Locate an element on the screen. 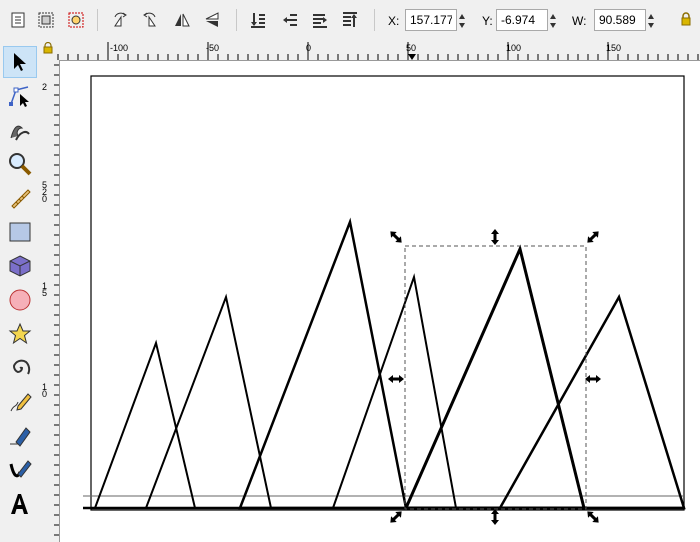 The image size is (700, 542). measure-icon is located at coordinates (20, 198).